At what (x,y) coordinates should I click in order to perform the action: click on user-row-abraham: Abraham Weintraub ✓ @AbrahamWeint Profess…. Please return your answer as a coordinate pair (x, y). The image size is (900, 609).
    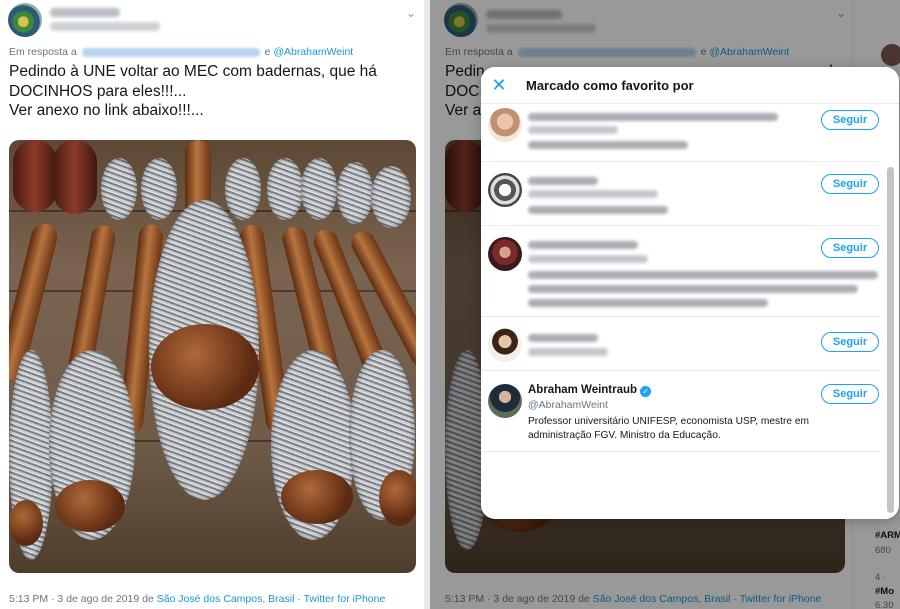
    Looking at the image, I should click on (681, 412).